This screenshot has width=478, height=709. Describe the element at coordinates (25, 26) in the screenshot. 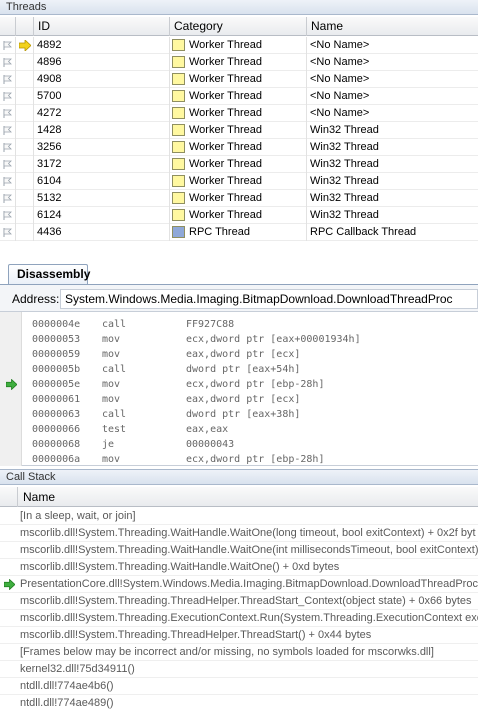

I see `current-column-header` at that location.